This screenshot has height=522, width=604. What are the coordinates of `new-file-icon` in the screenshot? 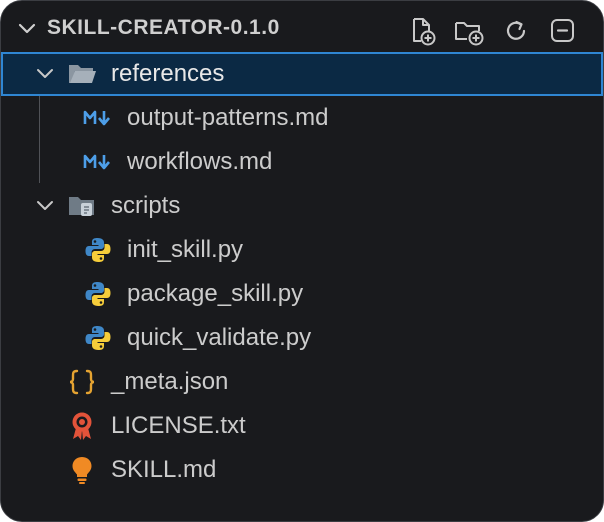 It's located at (422, 31).